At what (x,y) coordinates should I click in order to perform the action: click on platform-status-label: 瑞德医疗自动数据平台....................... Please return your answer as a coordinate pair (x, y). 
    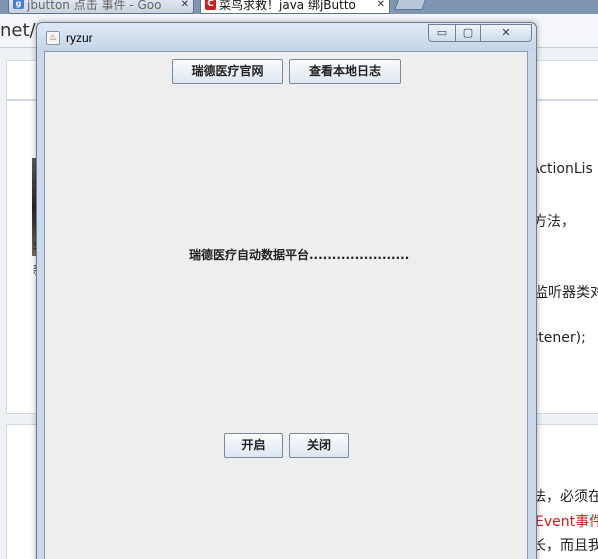
    Looking at the image, I should click on (299, 255).